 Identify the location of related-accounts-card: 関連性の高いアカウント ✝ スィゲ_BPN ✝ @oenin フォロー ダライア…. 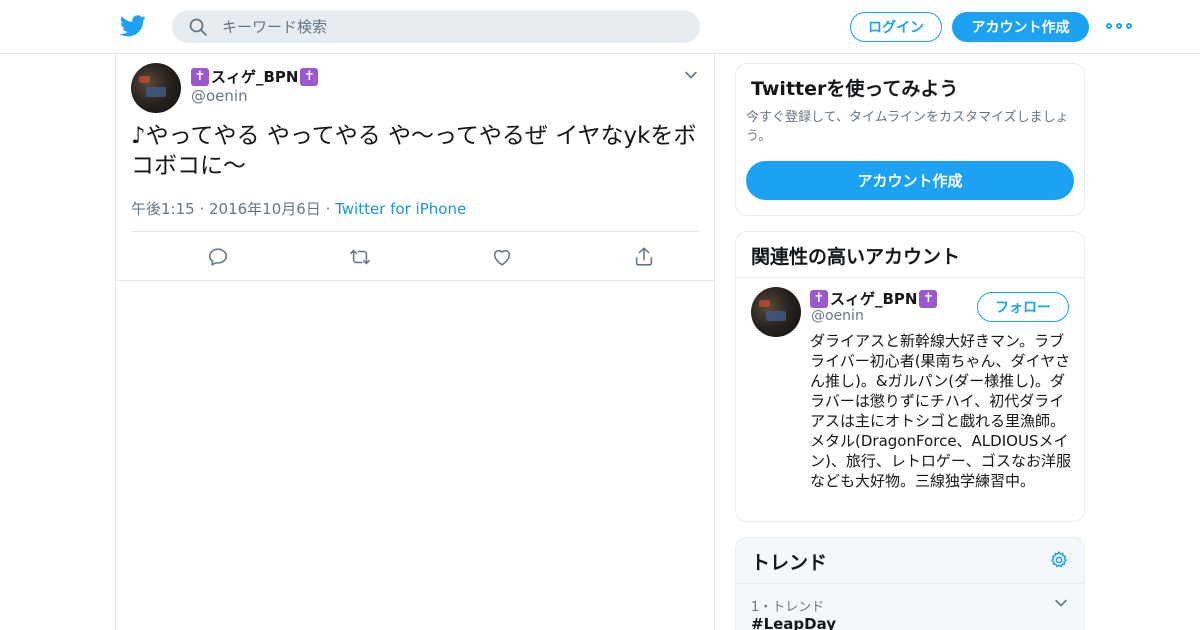
(910, 376).